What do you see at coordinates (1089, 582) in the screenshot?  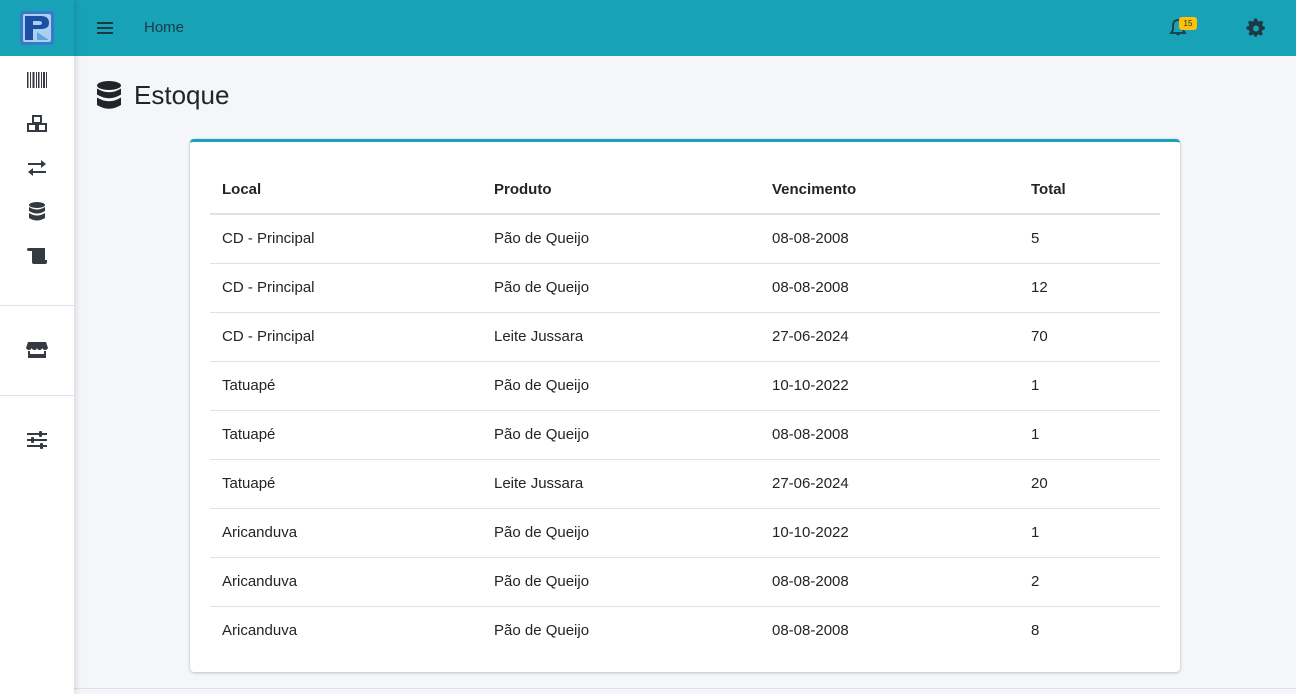 I see `cell-total: 2` at bounding box center [1089, 582].